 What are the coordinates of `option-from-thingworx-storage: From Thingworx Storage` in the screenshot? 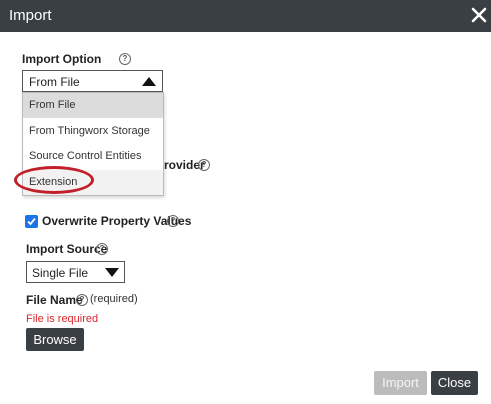 It's located at (93, 131).